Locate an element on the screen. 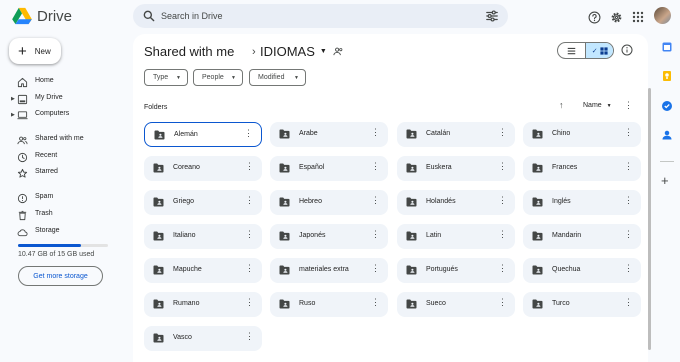  folder-item: Japonés ⋮ is located at coordinates (329, 236).